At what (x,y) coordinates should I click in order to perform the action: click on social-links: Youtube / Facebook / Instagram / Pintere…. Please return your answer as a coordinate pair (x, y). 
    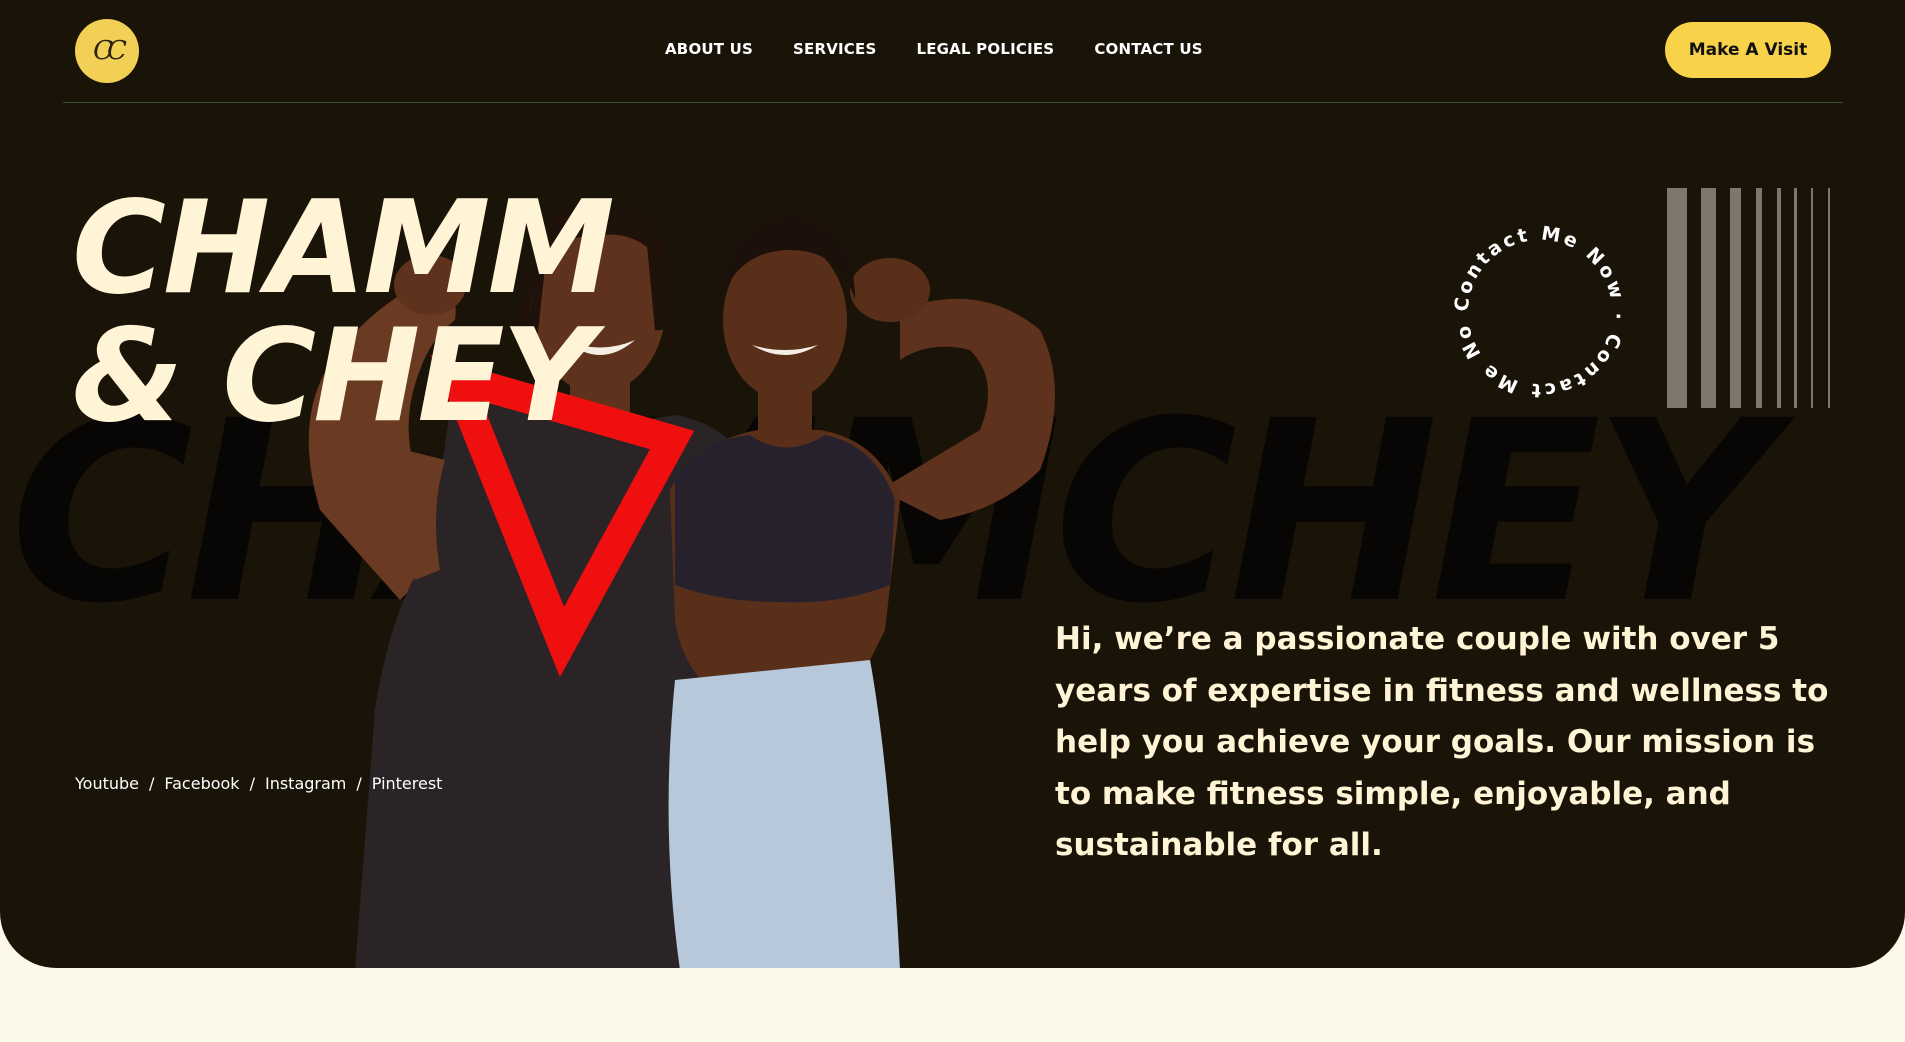
    Looking at the image, I should click on (258, 783).